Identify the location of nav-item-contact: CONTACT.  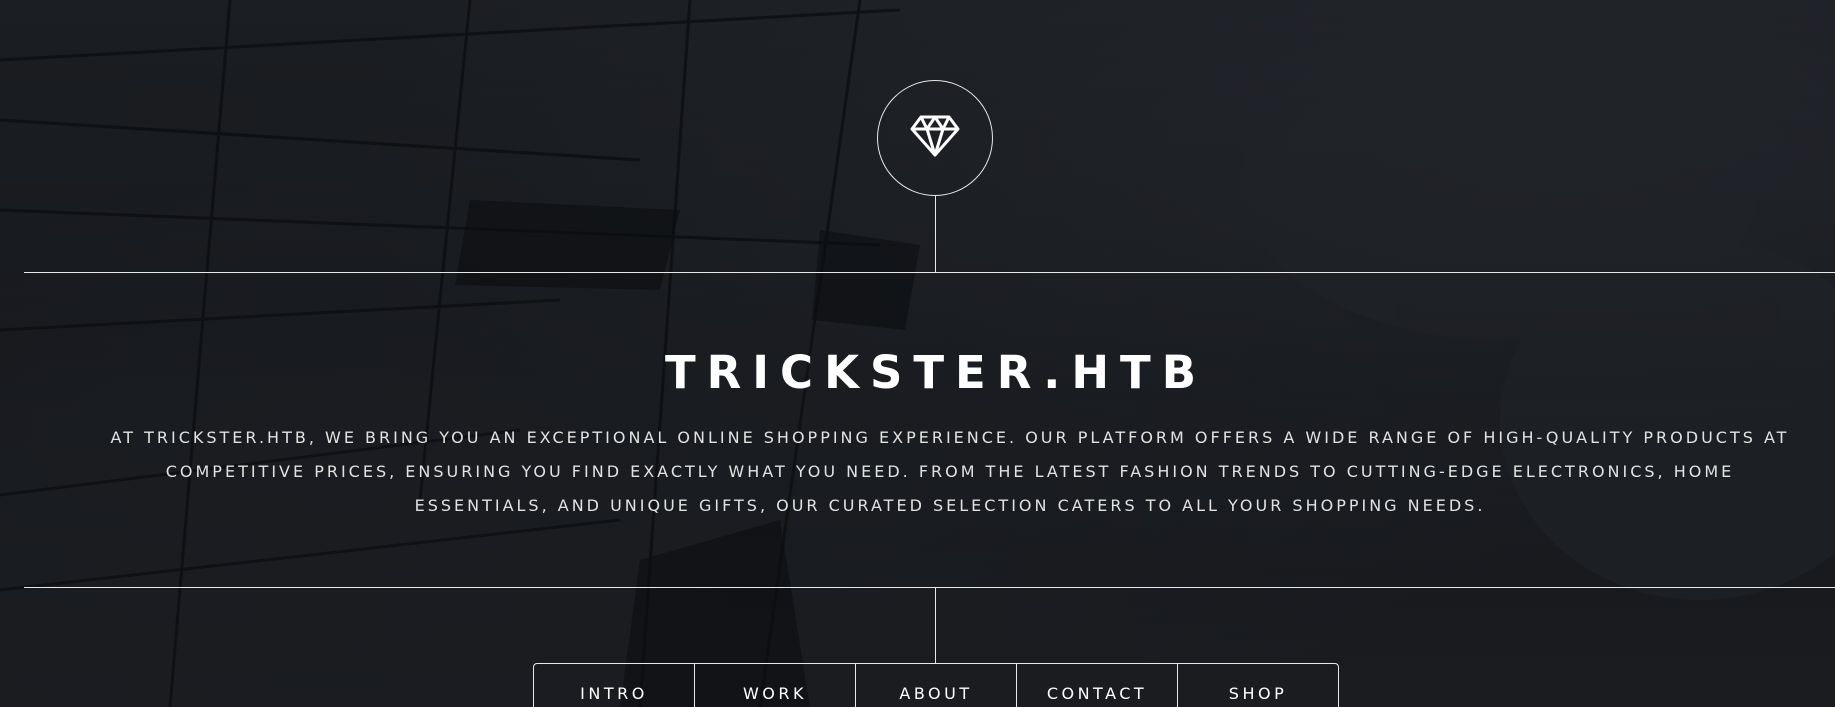
(1096, 685).